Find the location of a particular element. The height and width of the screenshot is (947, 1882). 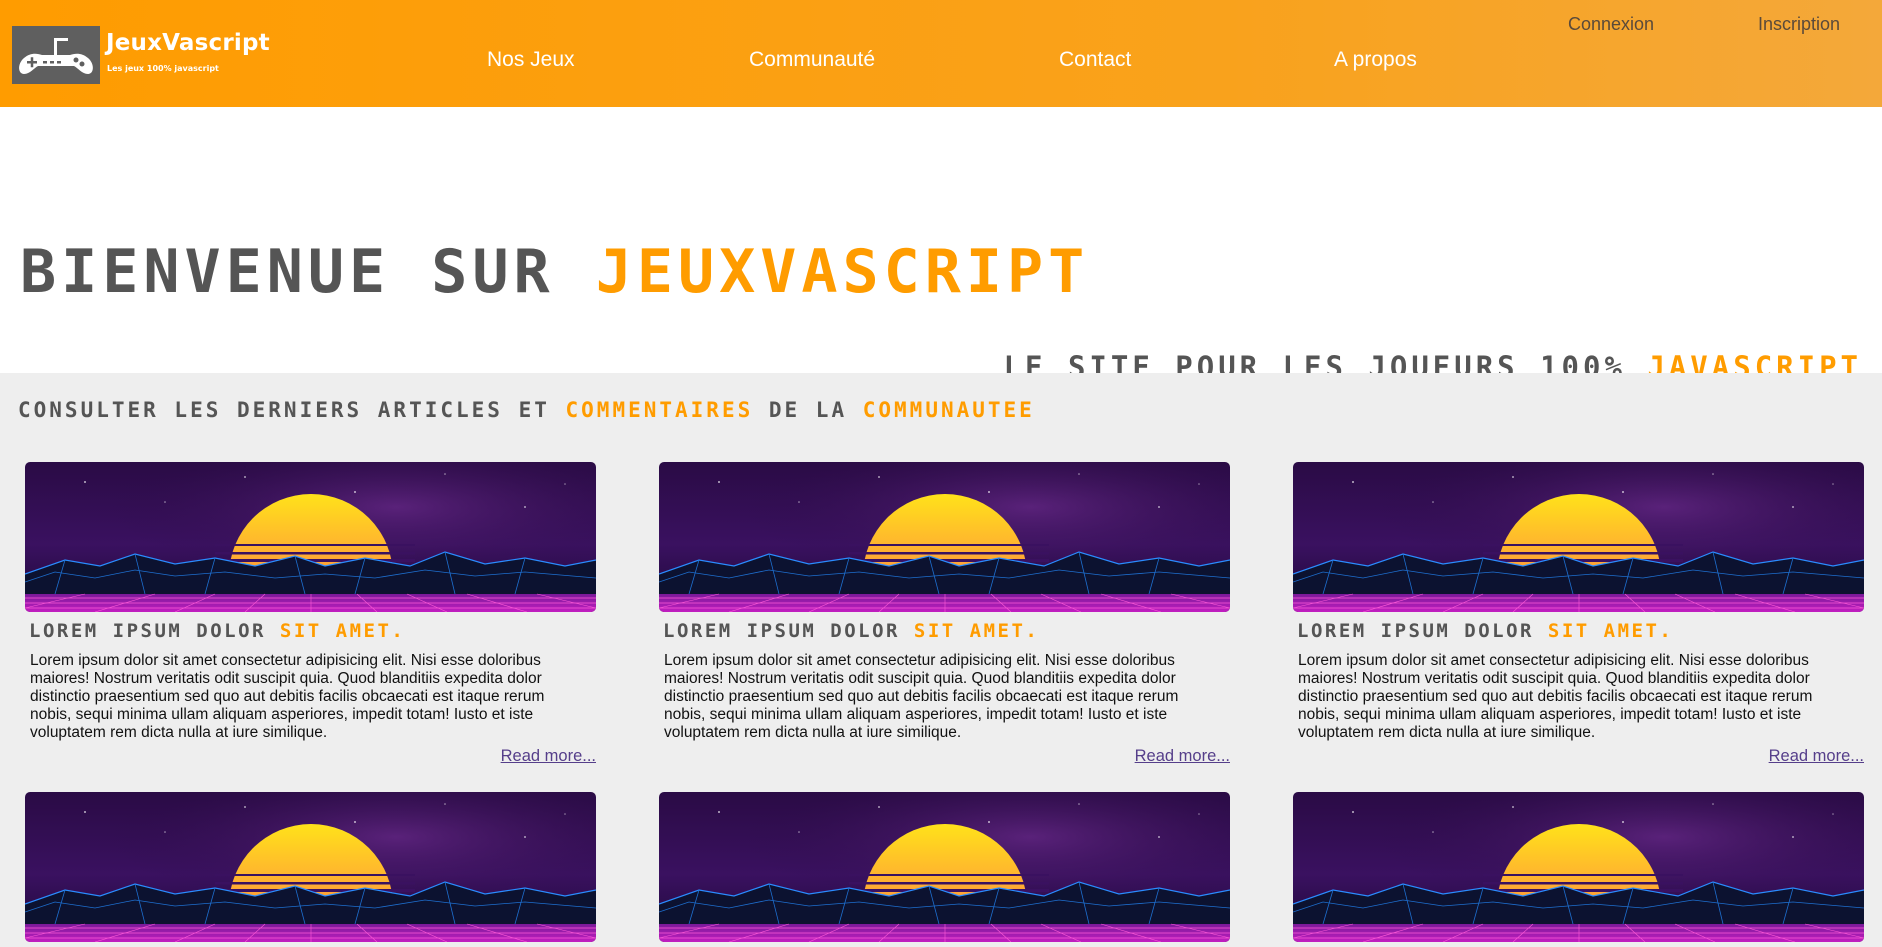

section-heading-text-2: de la is located at coordinates (808, 410).